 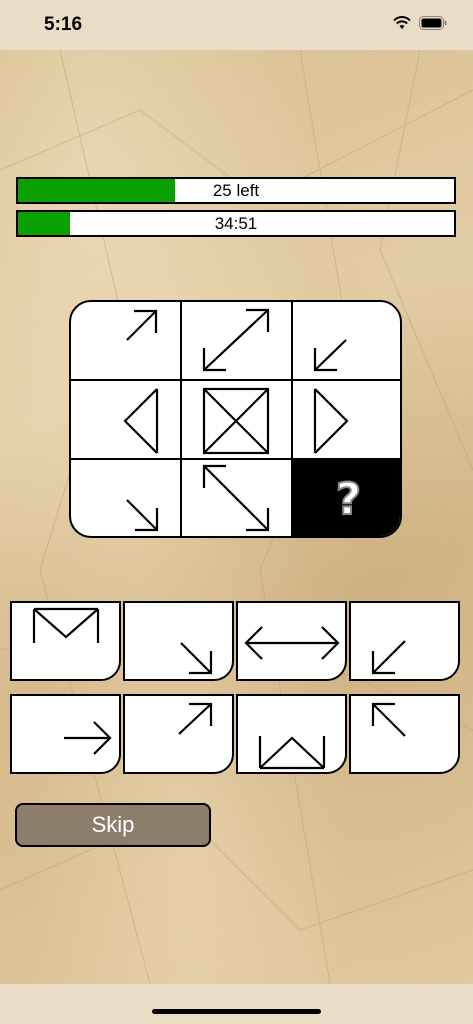 What do you see at coordinates (63, 24) in the screenshot?
I see `status-time: 5:16` at bounding box center [63, 24].